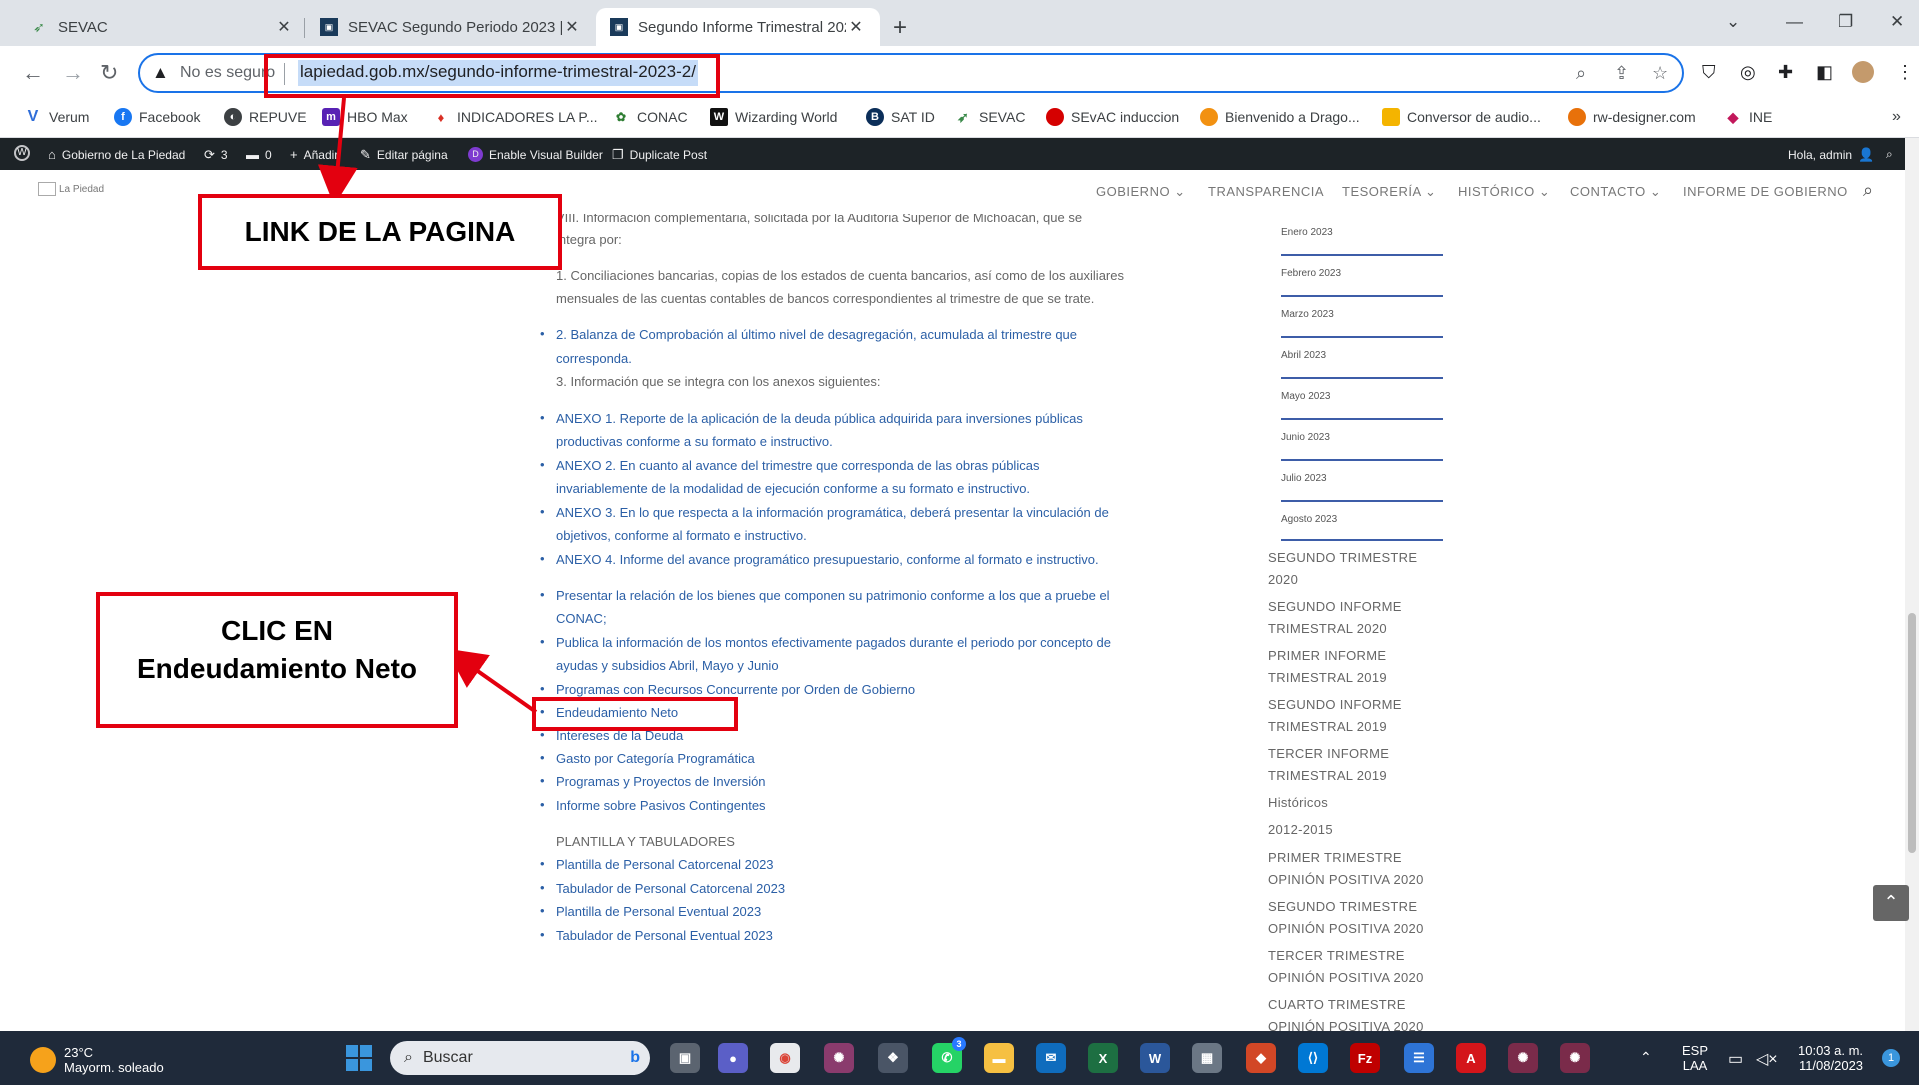 The width and height of the screenshot is (1919, 1085). Describe the element at coordinates (1891, 1058) in the screenshot. I see `notifications-badge: 1` at that location.